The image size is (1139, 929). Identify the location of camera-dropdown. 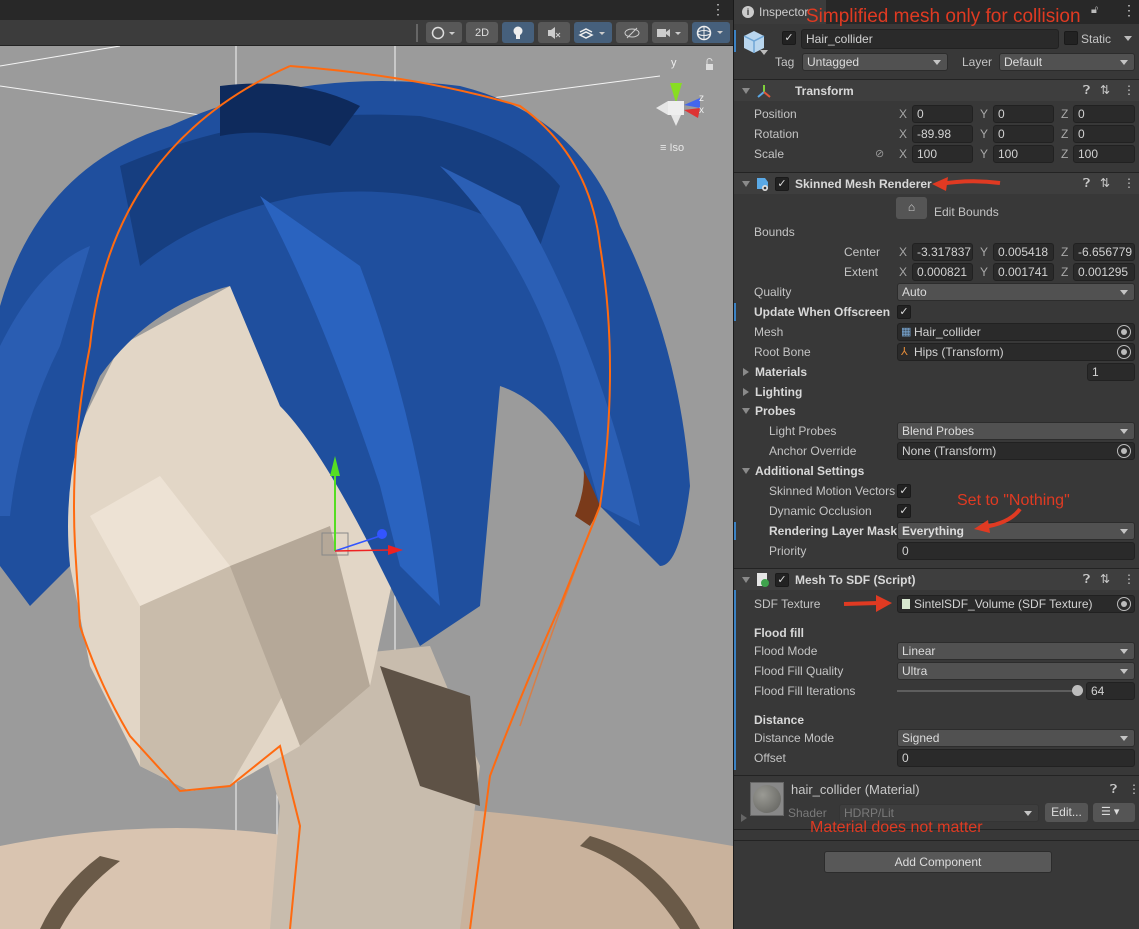
(670, 32).